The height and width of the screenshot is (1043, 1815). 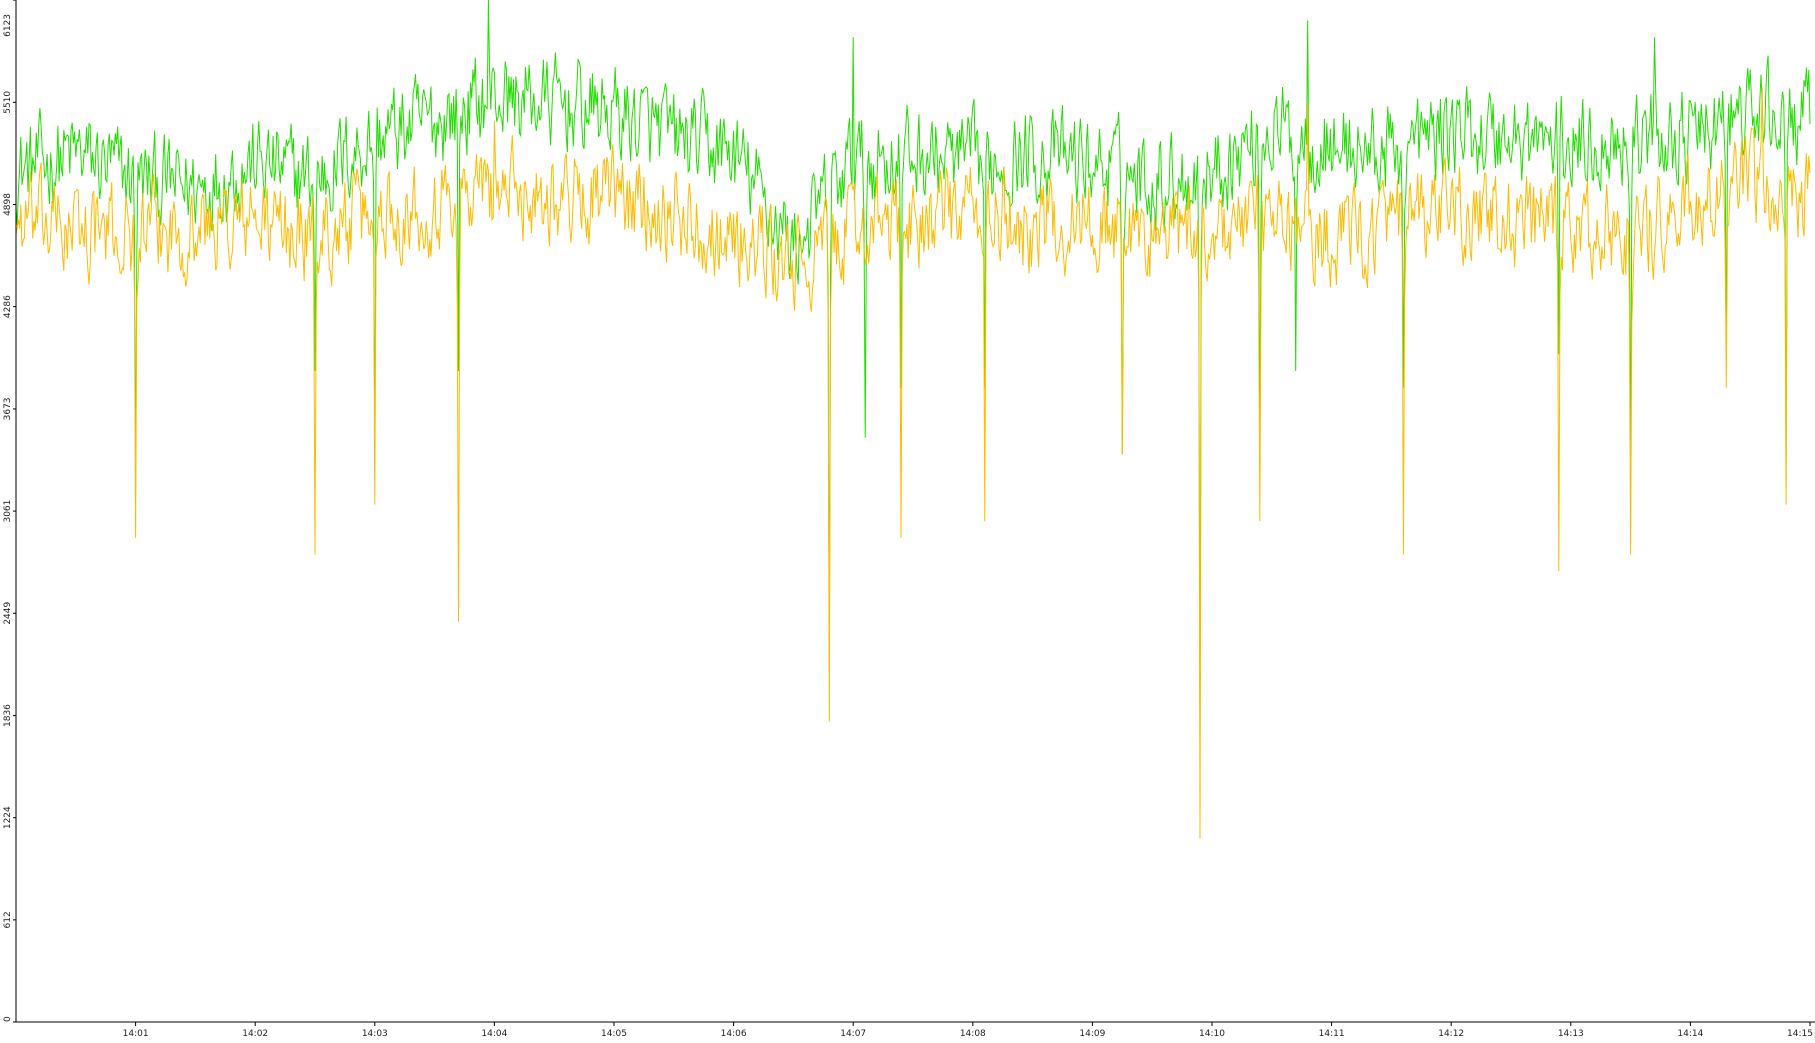 I want to click on x-tick-label: 14:06, so click(x=734, y=1034).